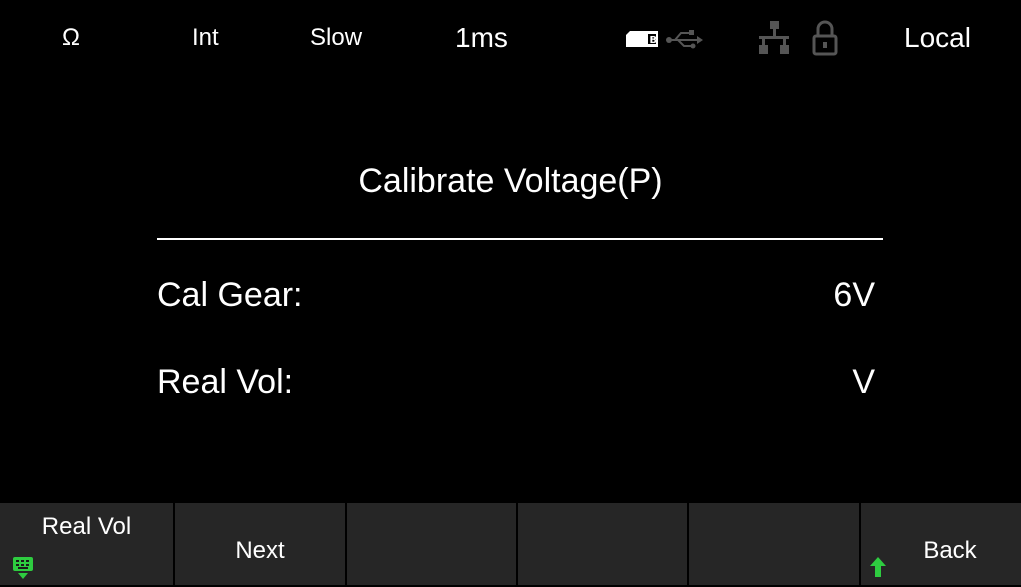 Image resolution: width=1021 pixels, height=587 pixels. What do you see at coordinates (950, 550) in the screenshot?
I see `softkey-back-label: Back` at bounding box center [950, 550].